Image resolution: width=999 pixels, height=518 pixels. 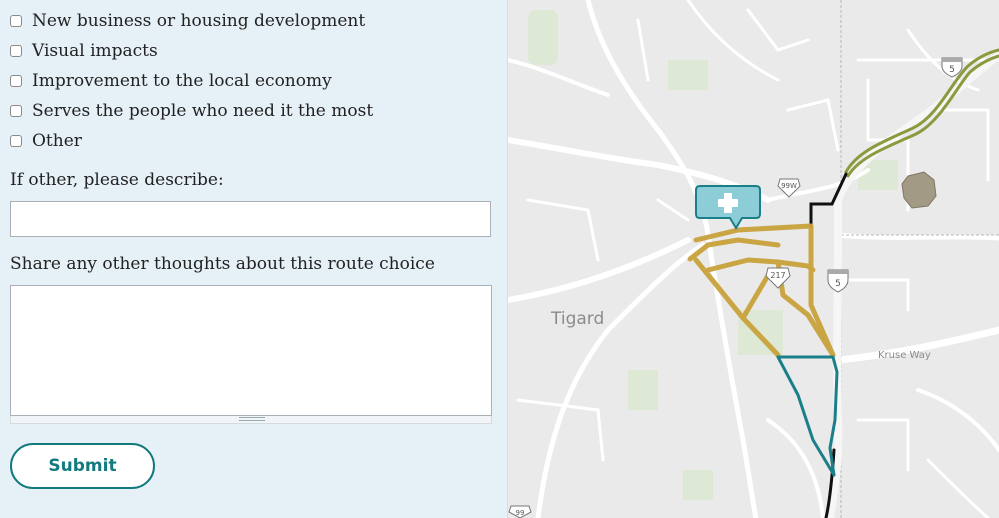 What do you see at coordinates (191, 51) in the screenshot?
I see `option-visual-impacts: Visual impacts` at bounding box center [191, 51].